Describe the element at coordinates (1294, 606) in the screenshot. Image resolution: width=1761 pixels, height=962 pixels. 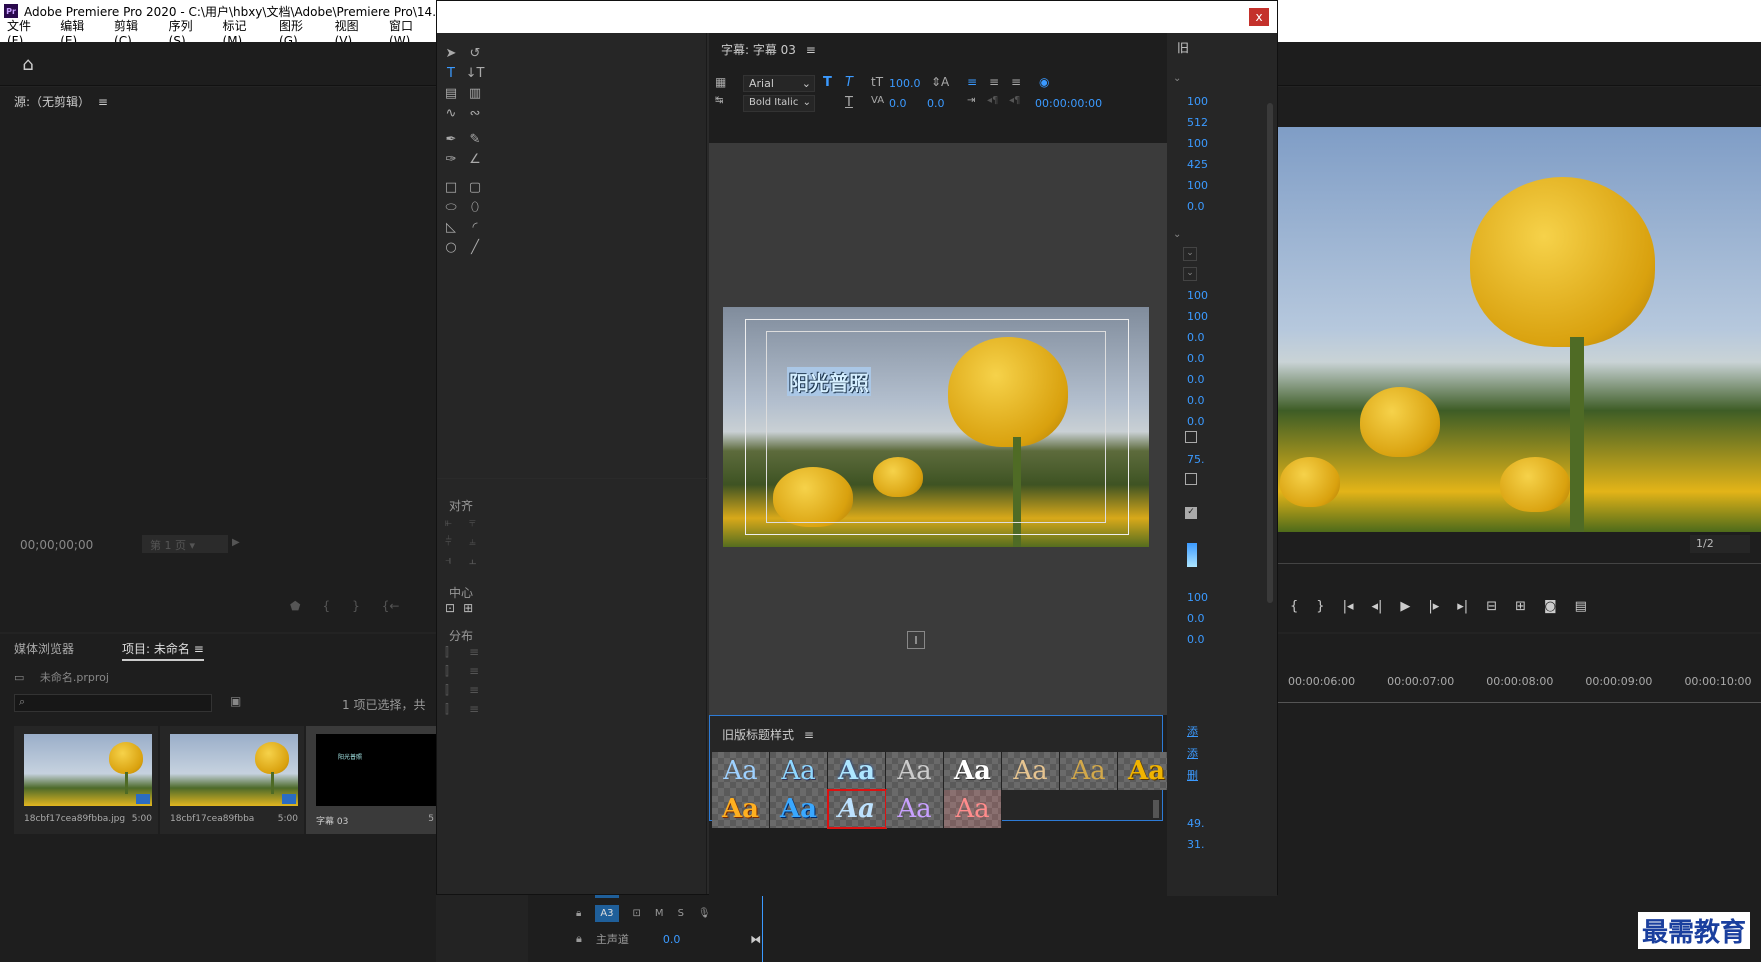
I see `mark-in-icon: {` at that location.